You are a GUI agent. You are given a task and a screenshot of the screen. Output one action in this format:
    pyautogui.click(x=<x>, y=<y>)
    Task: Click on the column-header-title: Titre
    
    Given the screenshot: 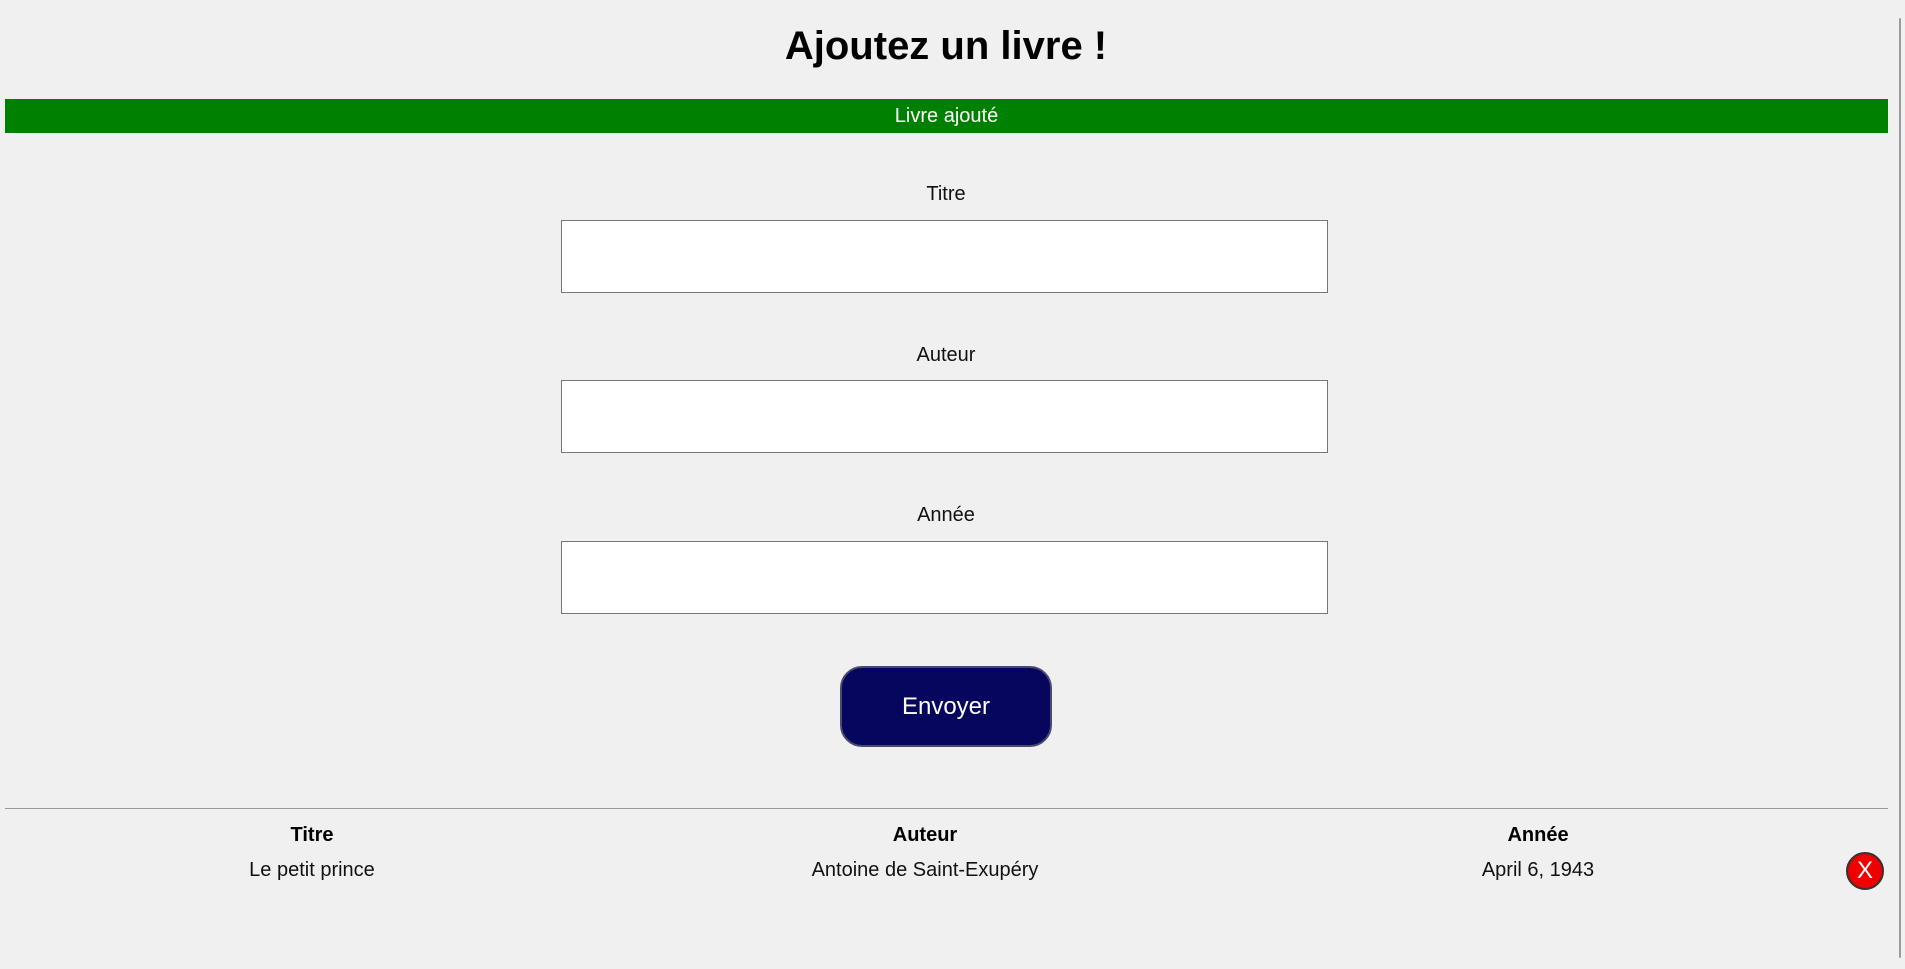 What is the action you would take?
    pyautogui.click(x=312, y=835)
    